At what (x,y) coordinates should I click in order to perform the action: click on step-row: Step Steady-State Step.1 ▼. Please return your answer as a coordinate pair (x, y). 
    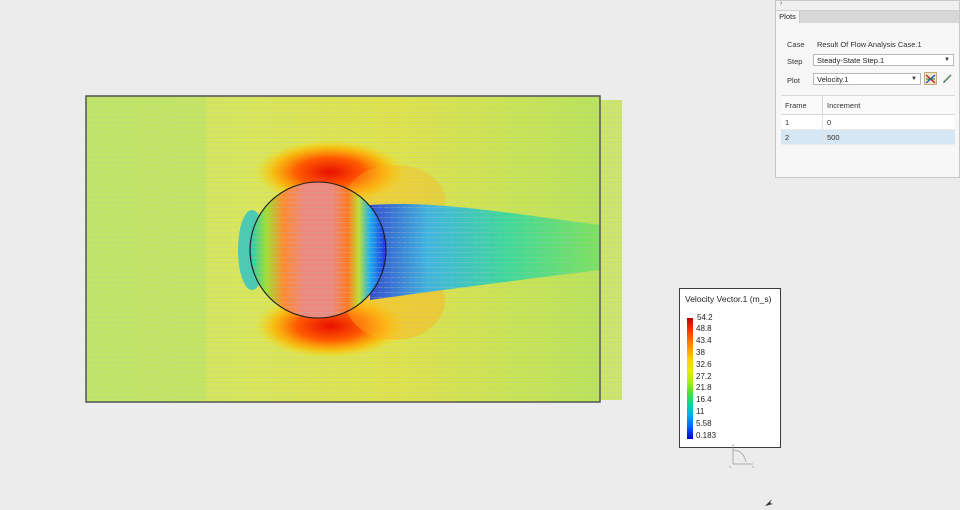
    Looking at the image, I should click on (867, 60).